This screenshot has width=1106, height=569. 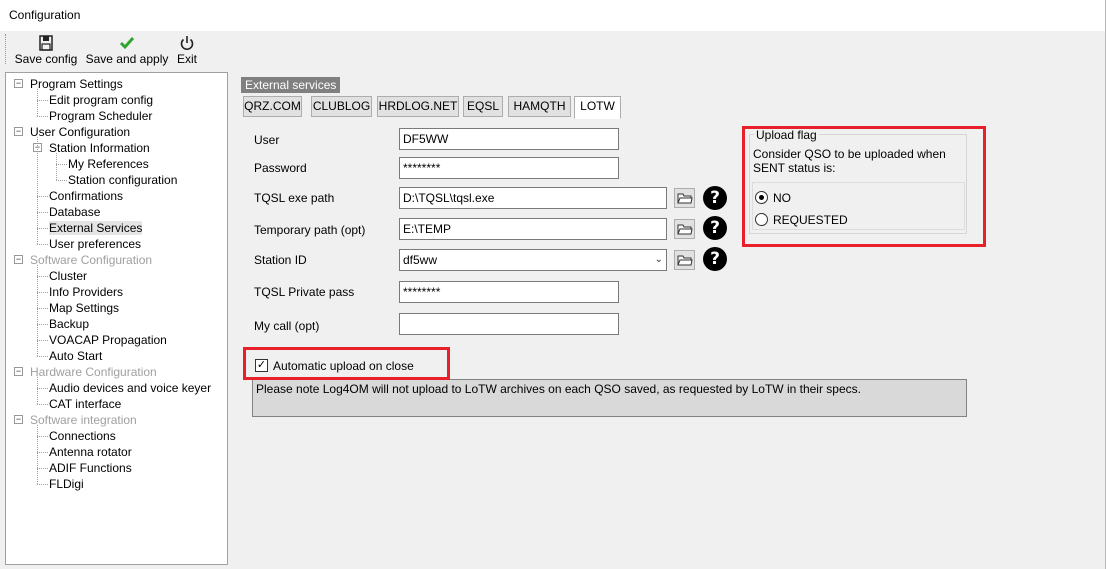 What do you see at coordinates (533, 229) in the screenshot?
I see `temp-path-input: E:\TEMP` at bounding box center [533, 229].